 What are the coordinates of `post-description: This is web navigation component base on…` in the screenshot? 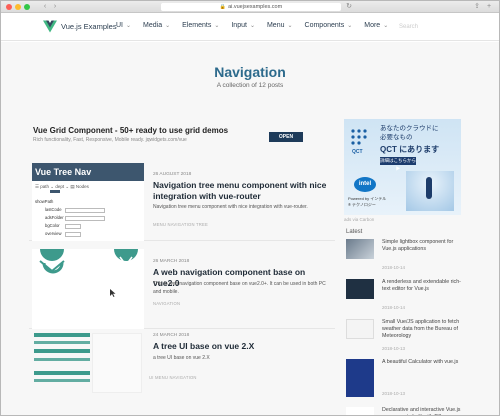 It's located at (239, 288).